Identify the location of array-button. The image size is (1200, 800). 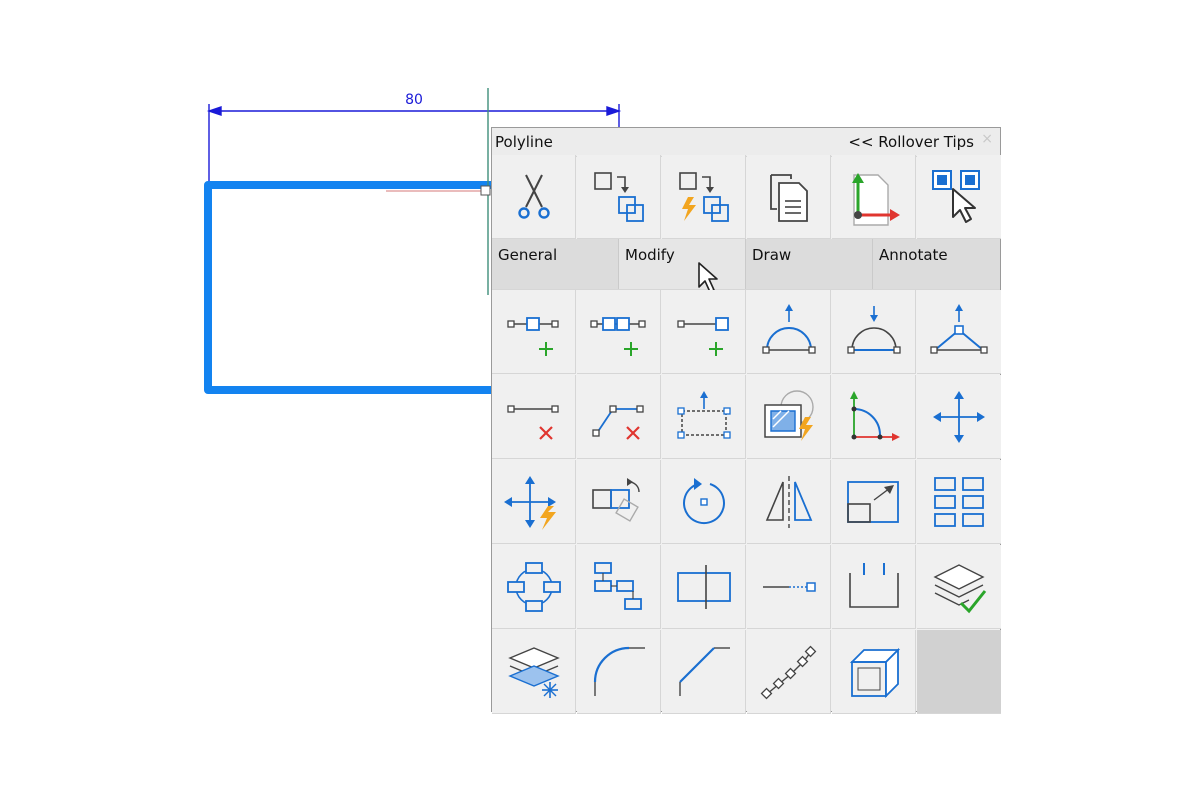
(959, 502).